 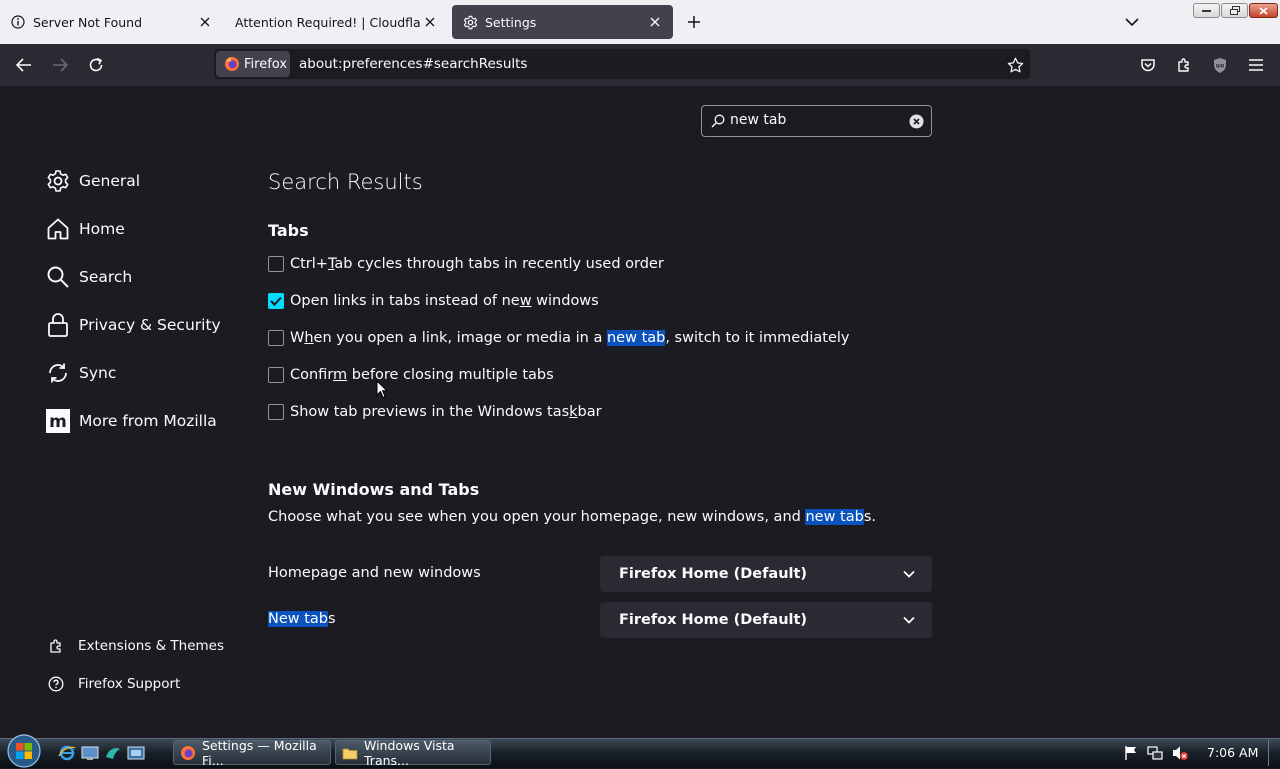 I want to click on search-highlight: New tab, so click(x=298, y=619).